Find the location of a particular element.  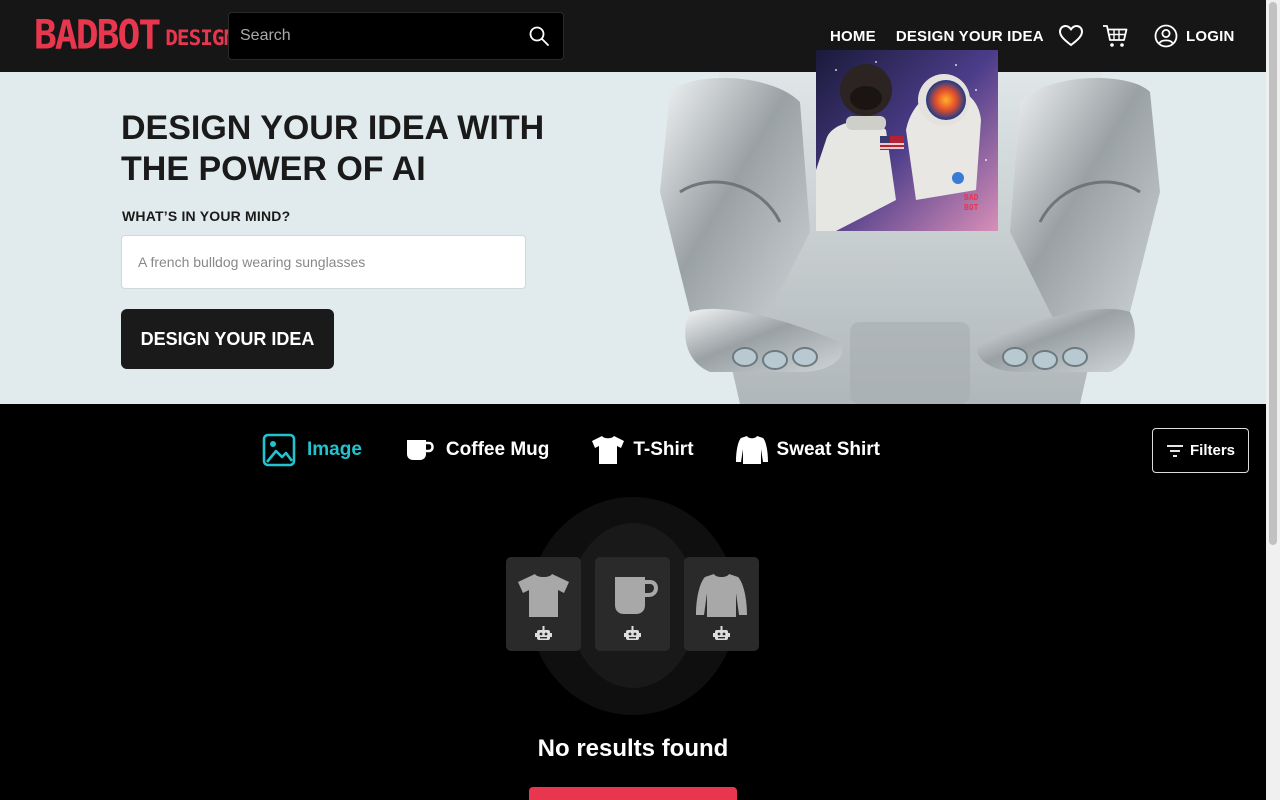

design-your-idea-button: DESIGN YOUR IDEA is located at coordinates (227, 339).